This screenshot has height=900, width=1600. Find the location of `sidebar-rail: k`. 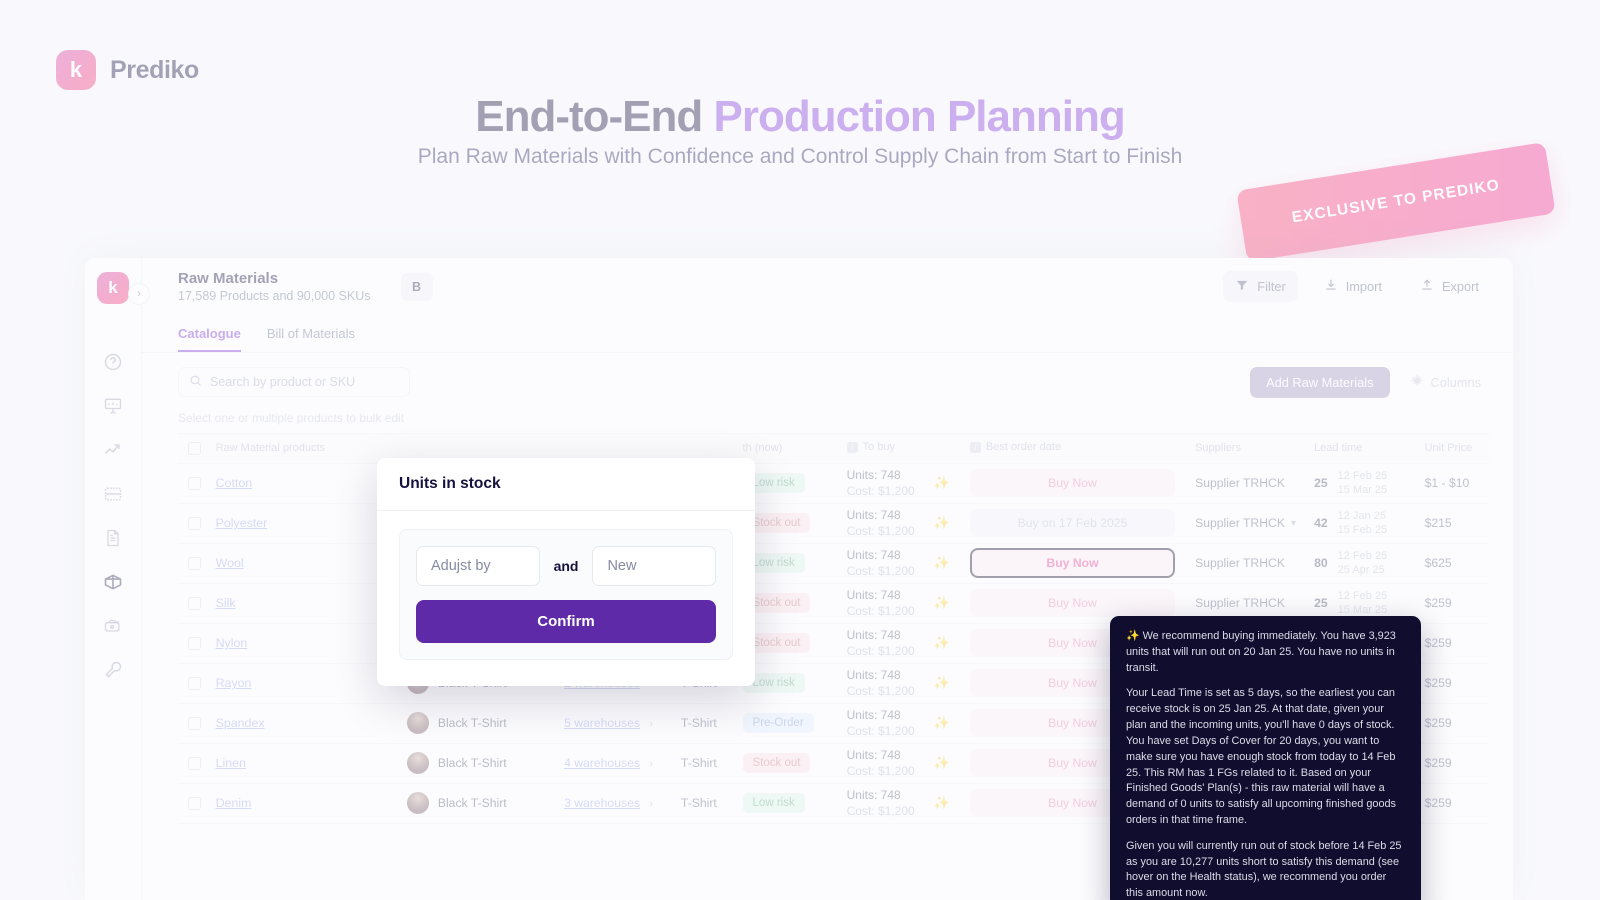

sidebar-rail: k is located at coordinates (113, 579).